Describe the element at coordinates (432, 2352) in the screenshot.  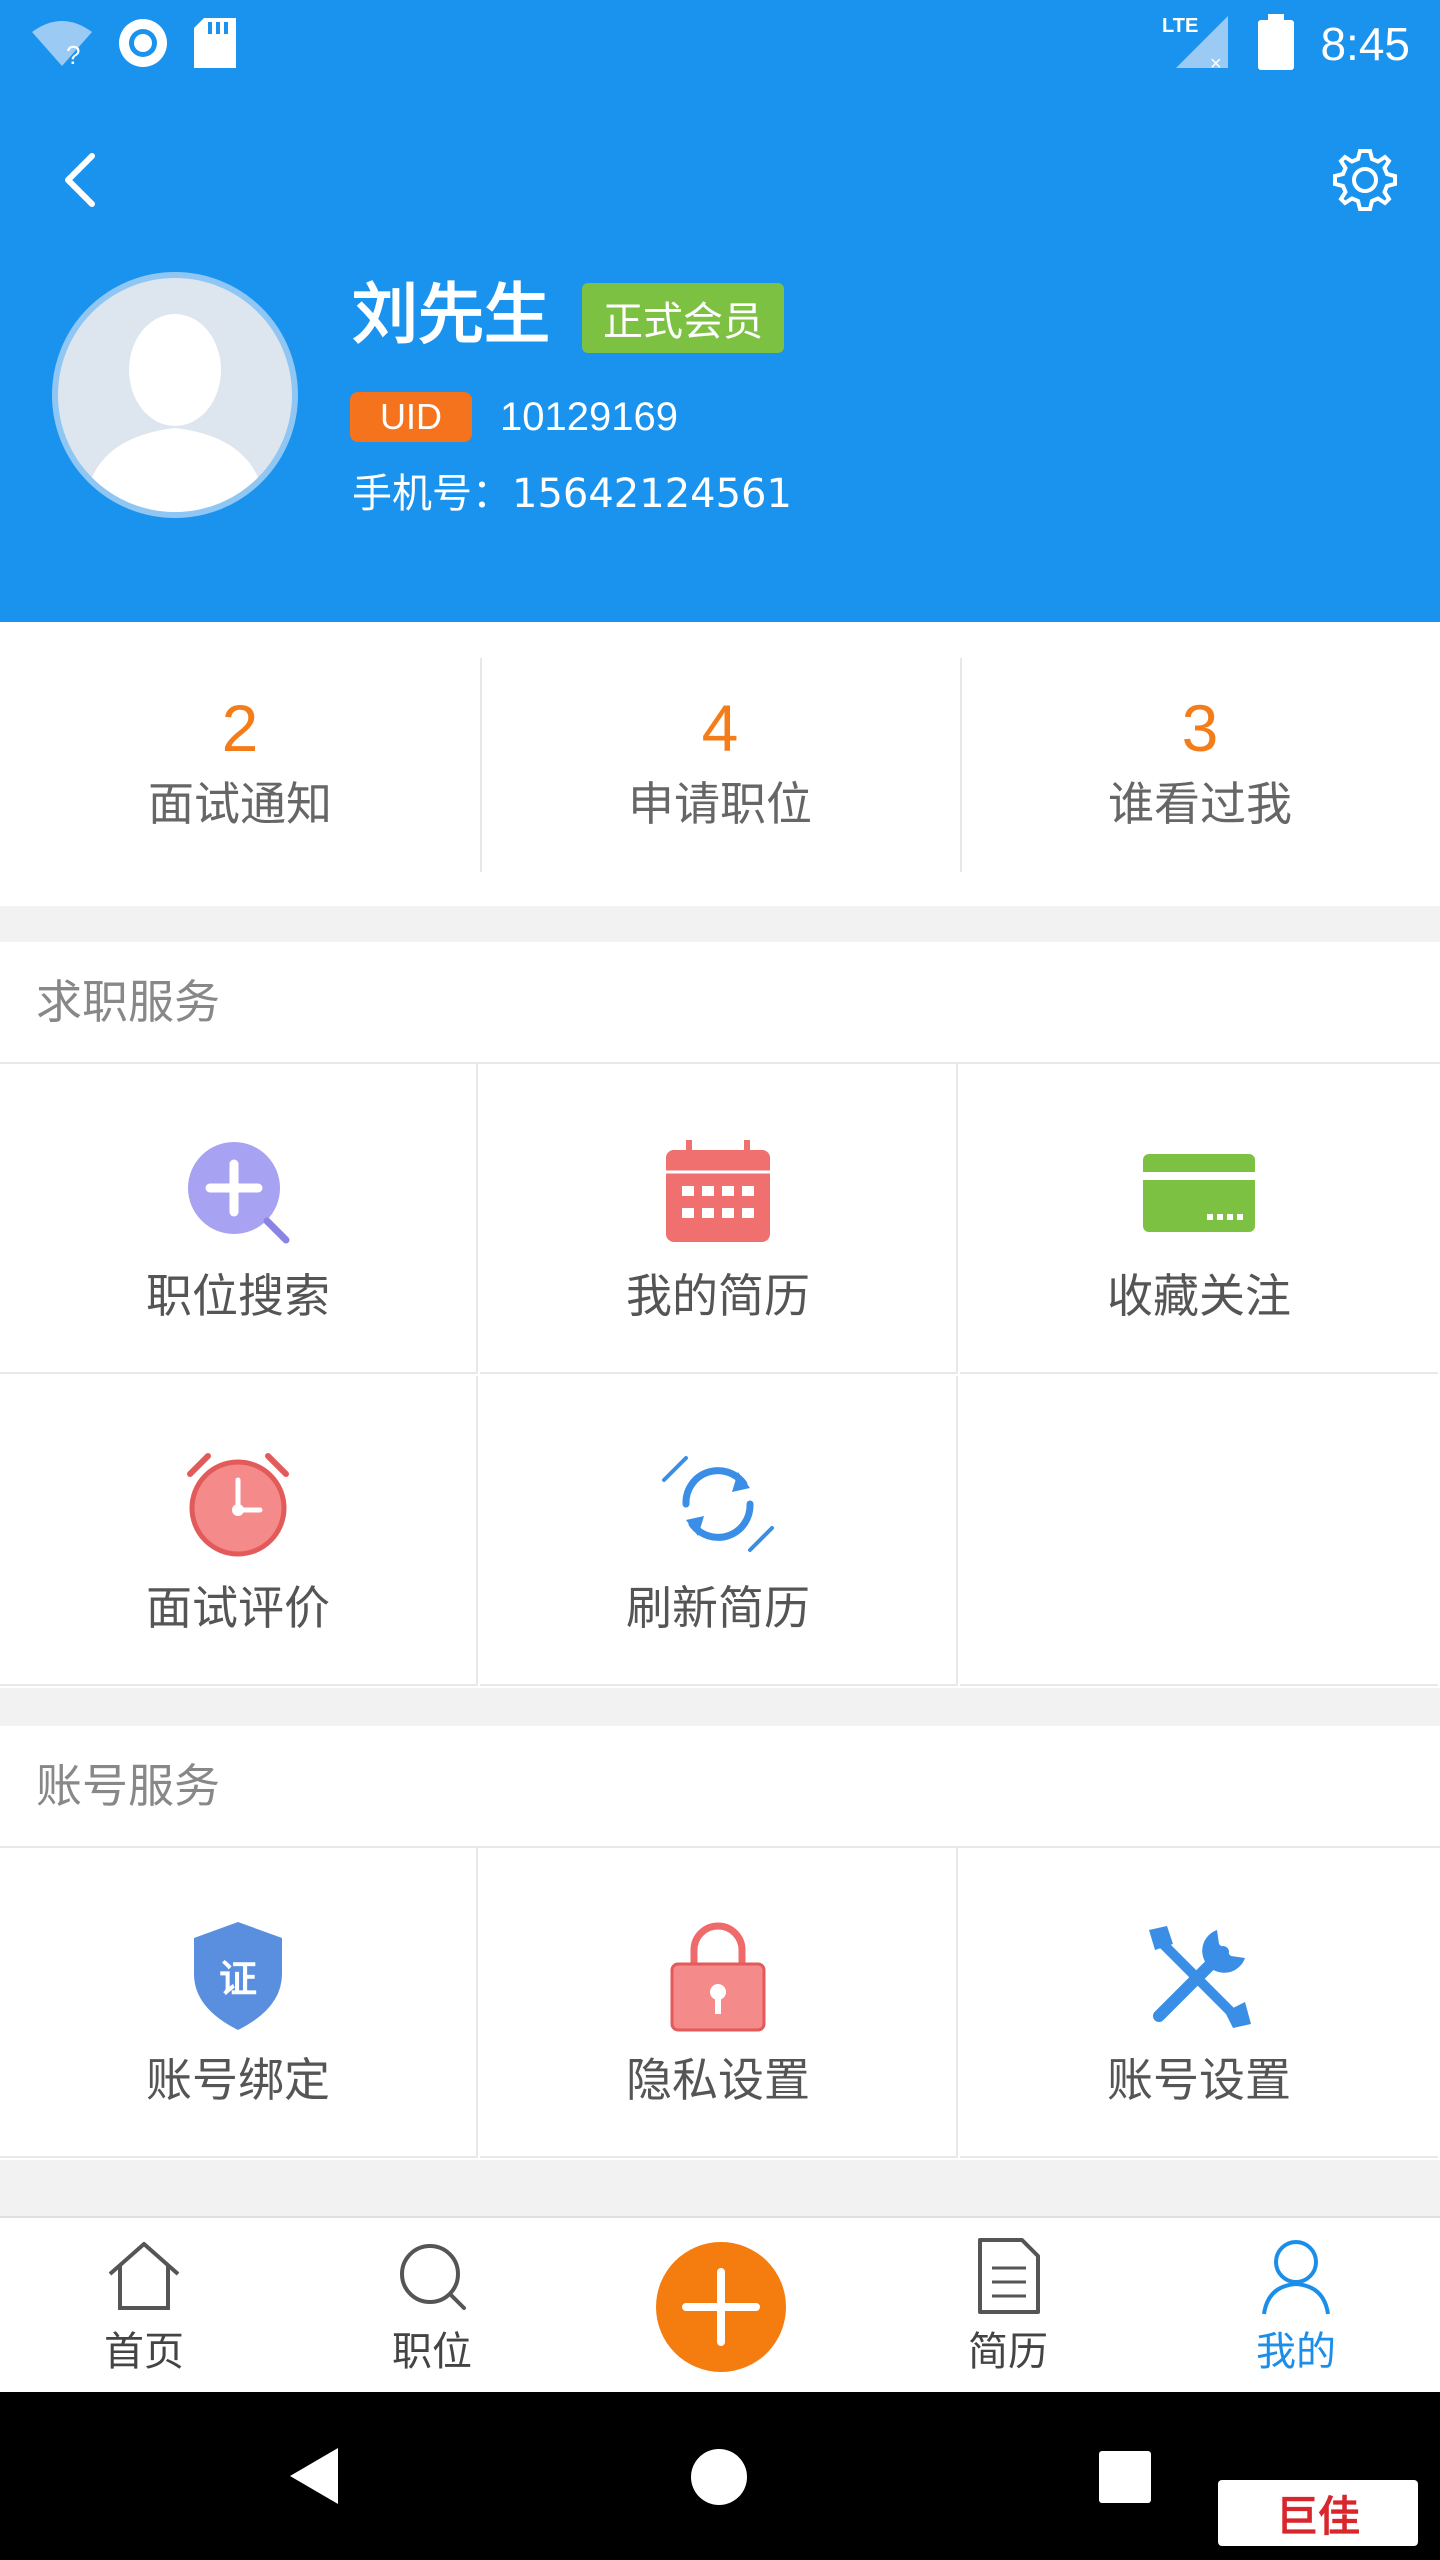
I see `tab-label: 职位` at that location.